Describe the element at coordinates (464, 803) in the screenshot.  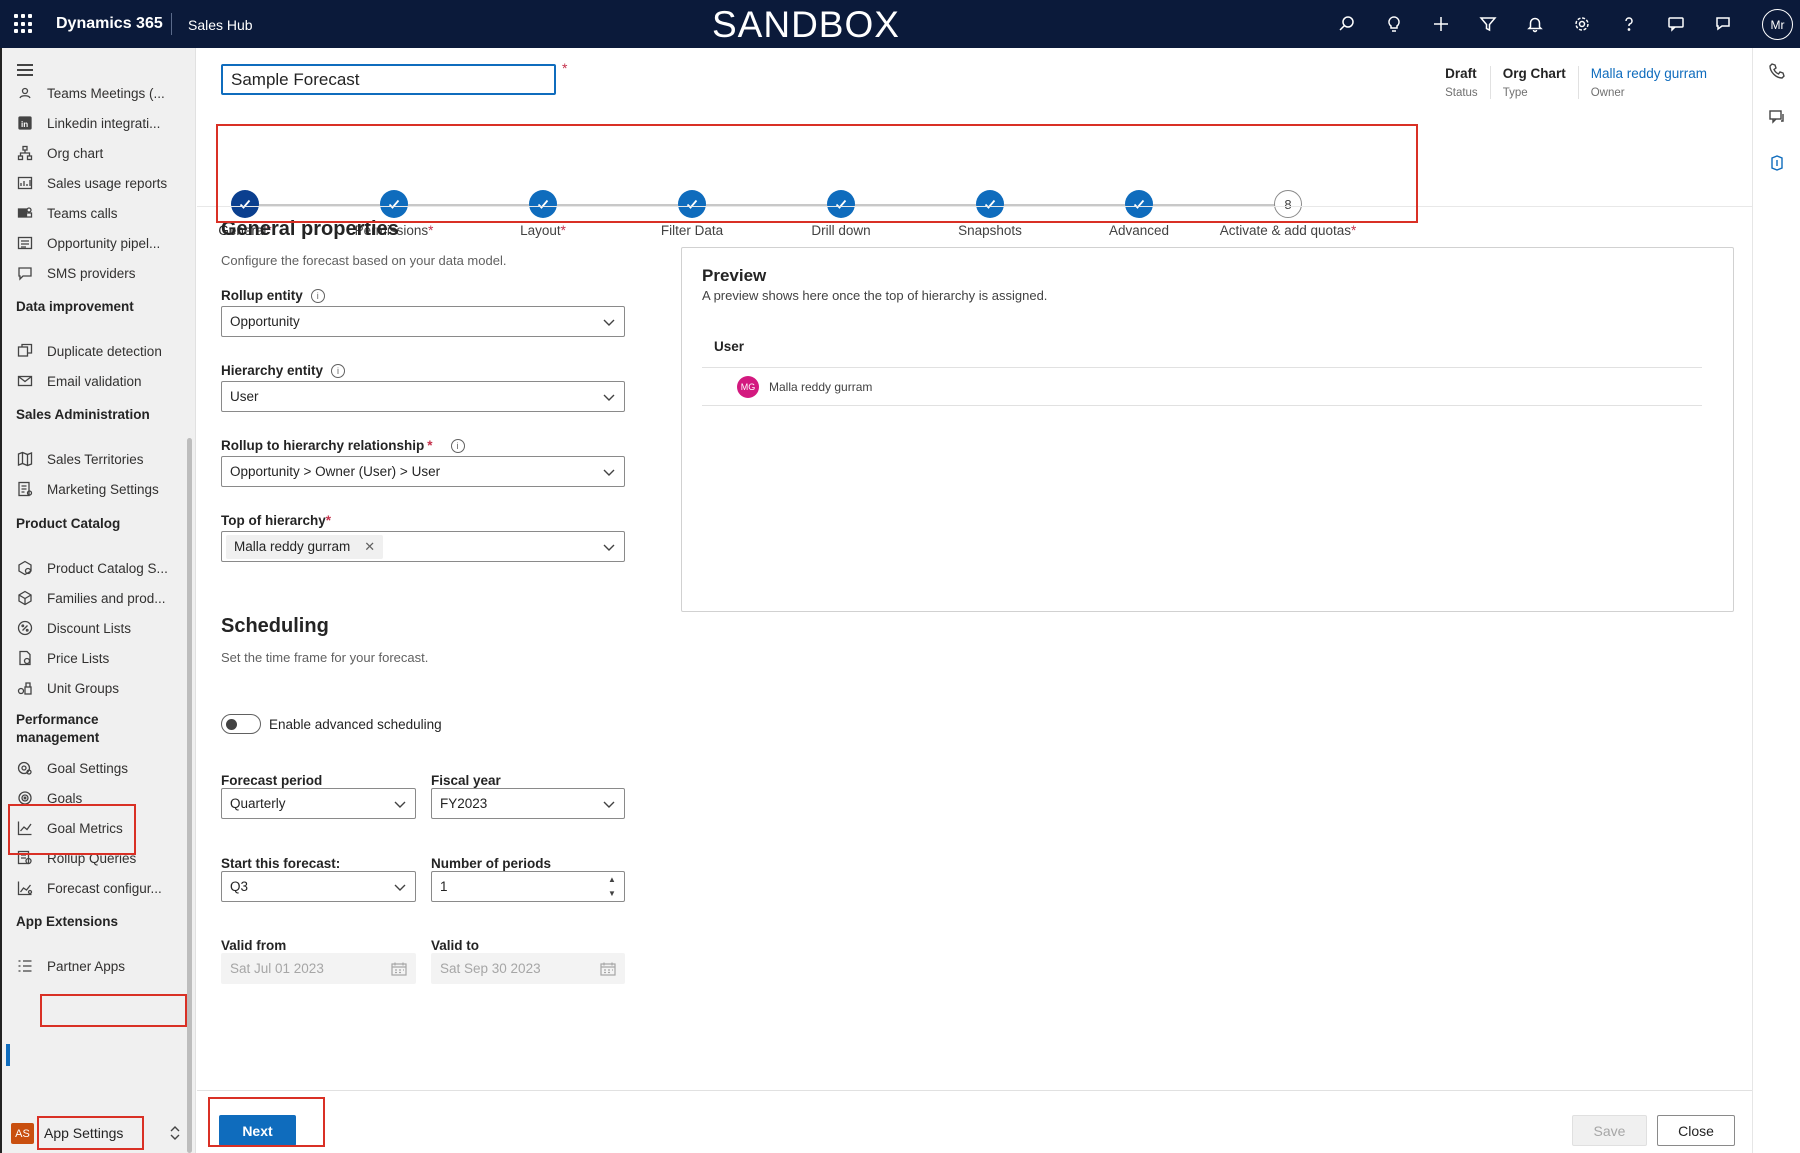
I see `select-value: FY2023` at that location.